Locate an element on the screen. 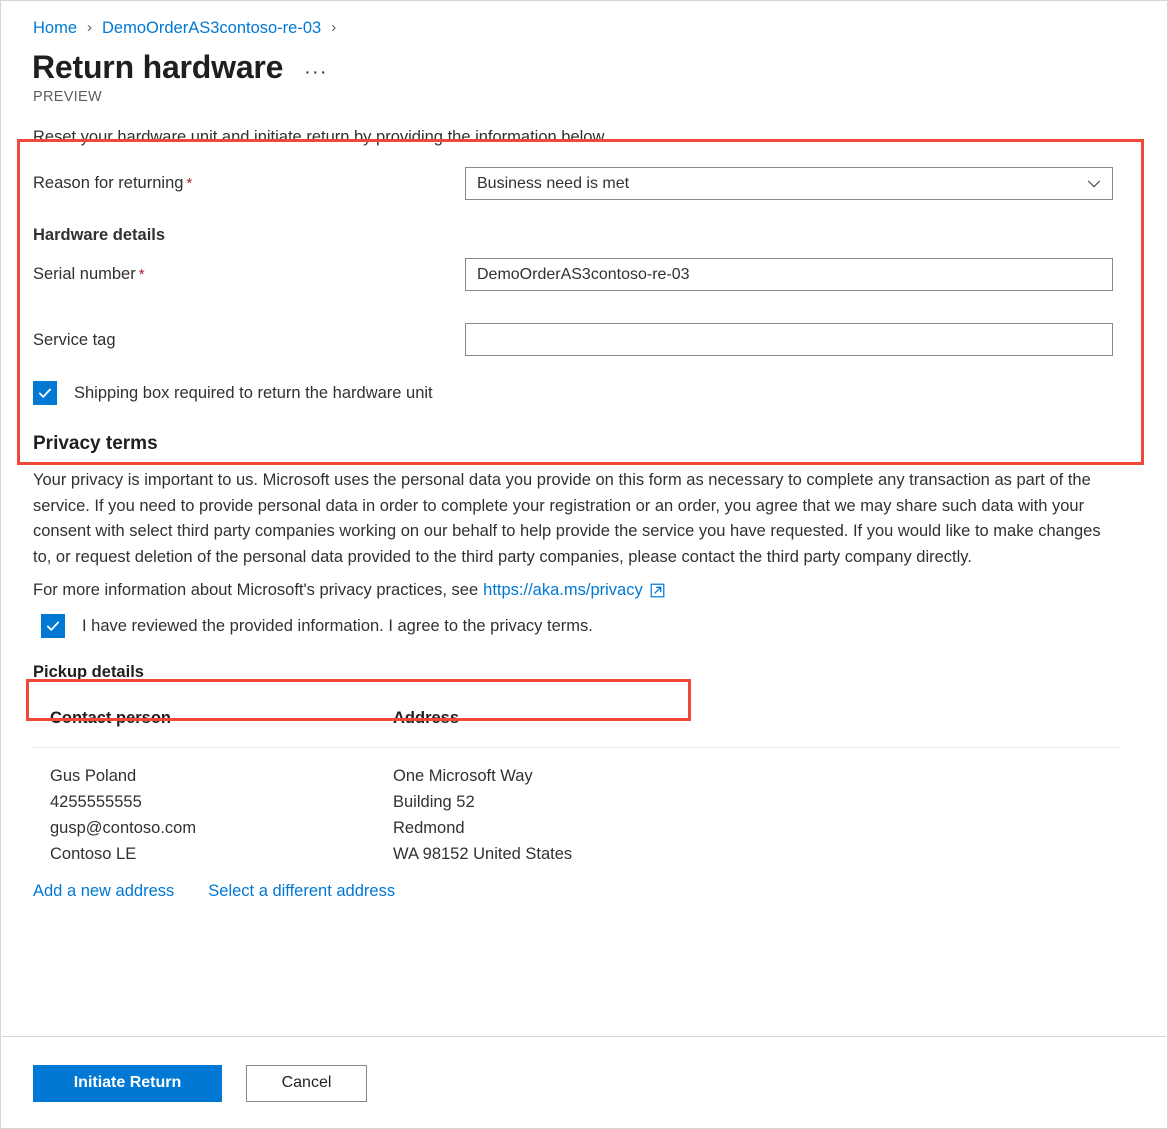  preview-badge: PREVIEW is located at coordinates (67, 97).